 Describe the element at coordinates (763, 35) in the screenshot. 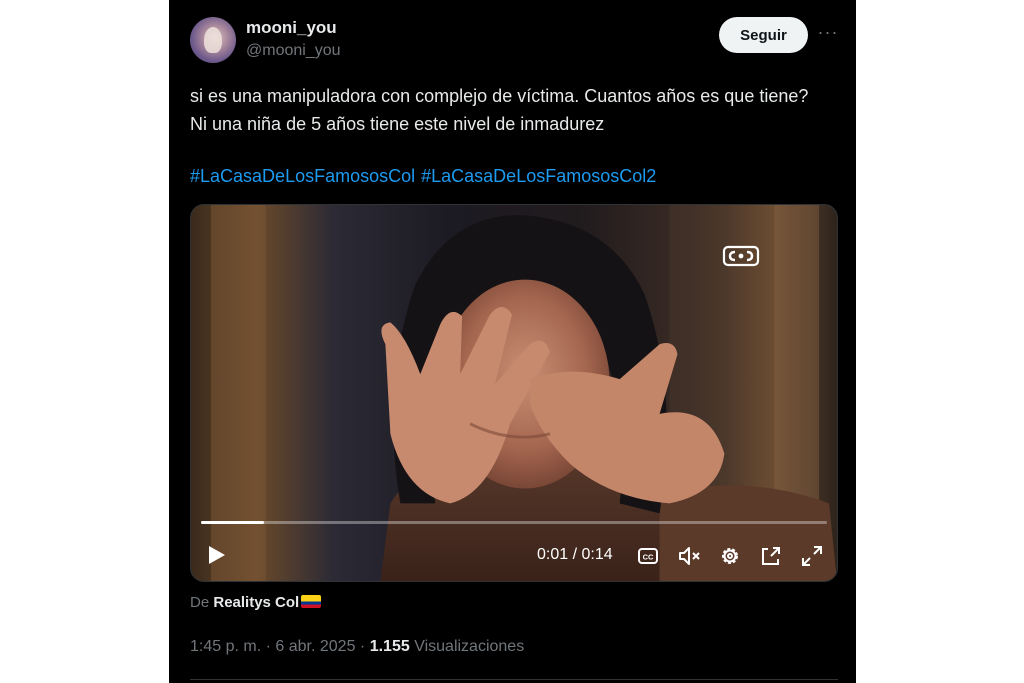

I see `follow-button: Seguir` at that location.